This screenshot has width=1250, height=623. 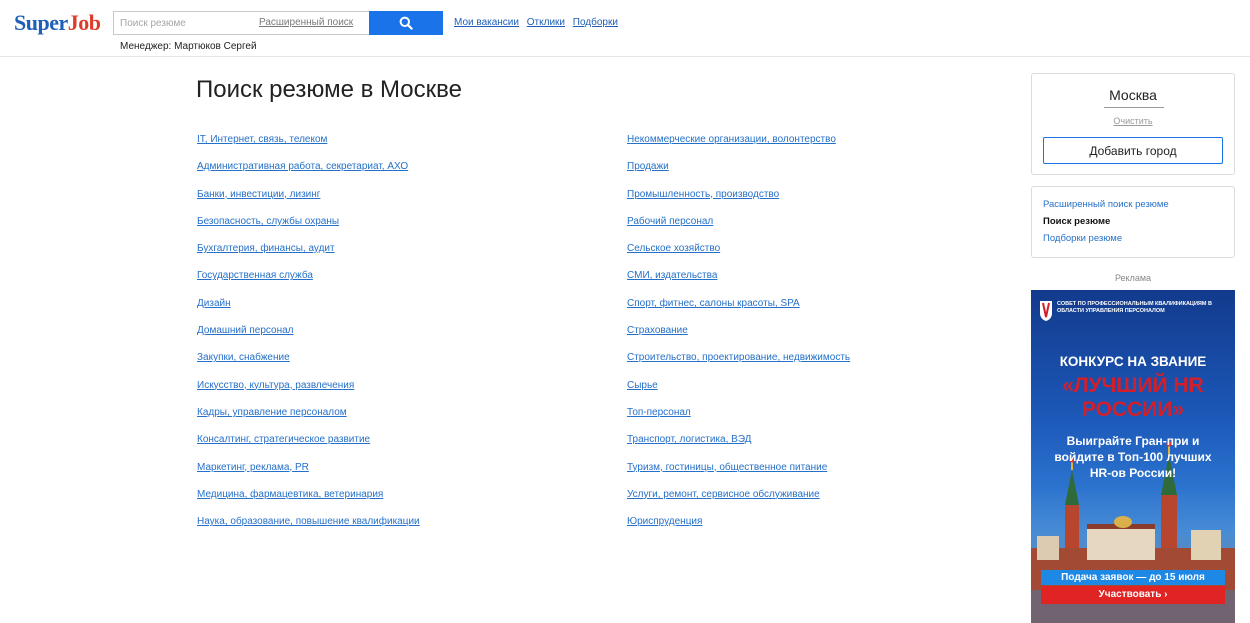 I want to click on ad-headline-3: РОССИИ», so click(x=1133, y=409).